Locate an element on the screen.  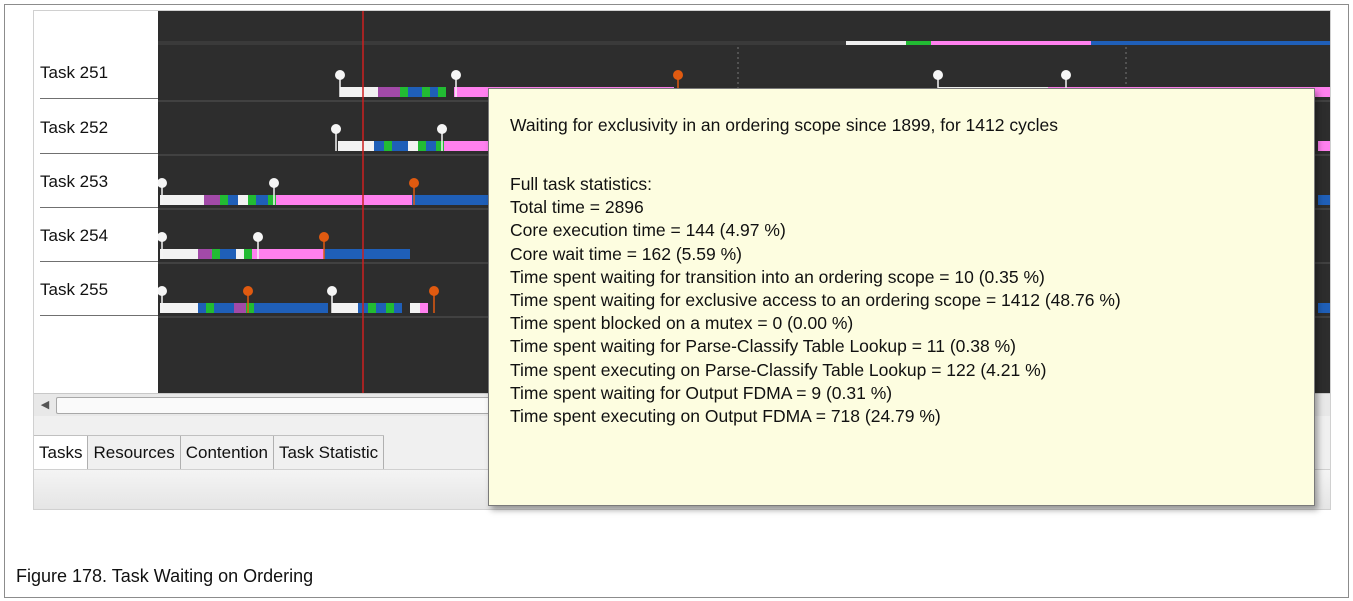
tooltip-line: Full task statistics: is located at coordinates (581, 184).